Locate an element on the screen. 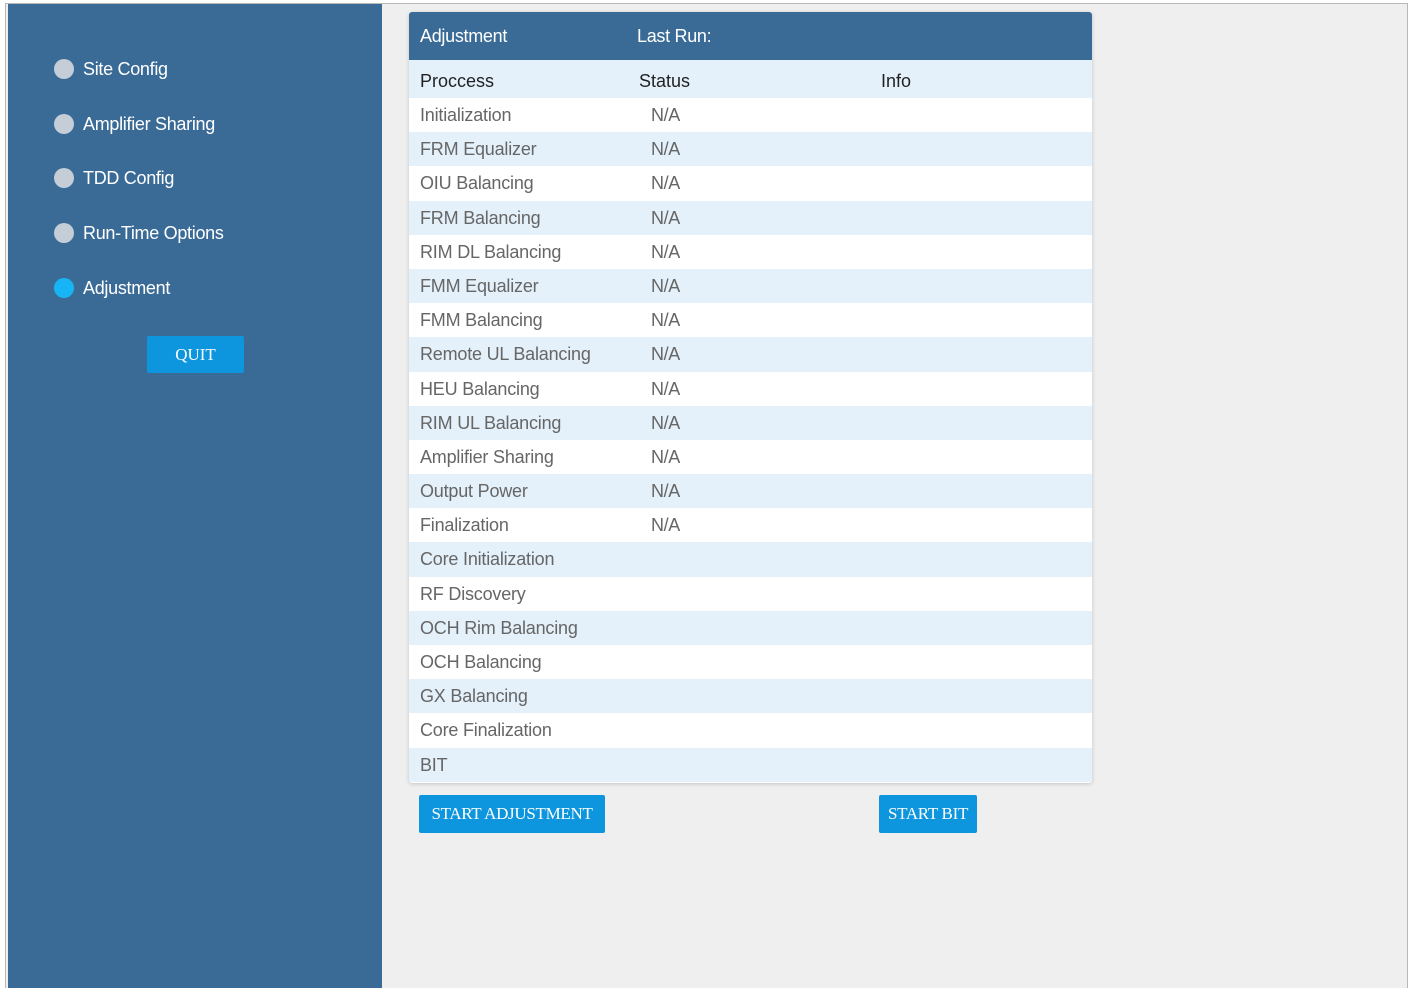 This screenshot has height=988, width=1410. process-cell: Finalization is located at coordinates (464, 525).